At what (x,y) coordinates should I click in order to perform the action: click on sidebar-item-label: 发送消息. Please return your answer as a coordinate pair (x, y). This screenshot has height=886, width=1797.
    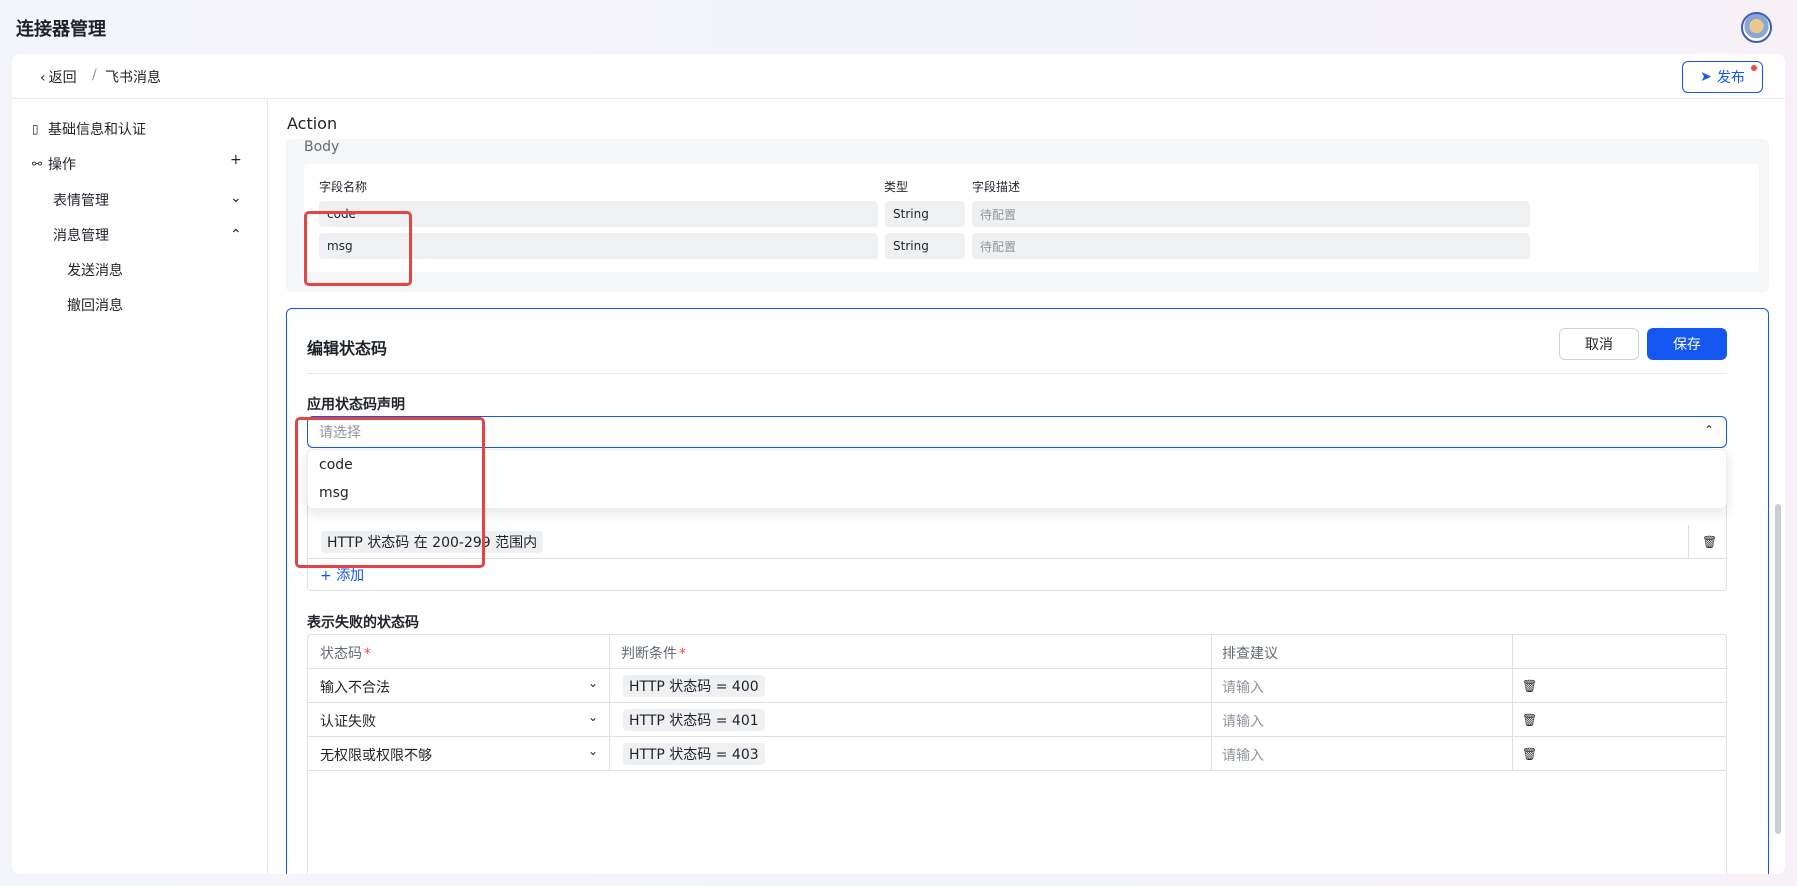
    Looking at the image, I should click on (95, 271).